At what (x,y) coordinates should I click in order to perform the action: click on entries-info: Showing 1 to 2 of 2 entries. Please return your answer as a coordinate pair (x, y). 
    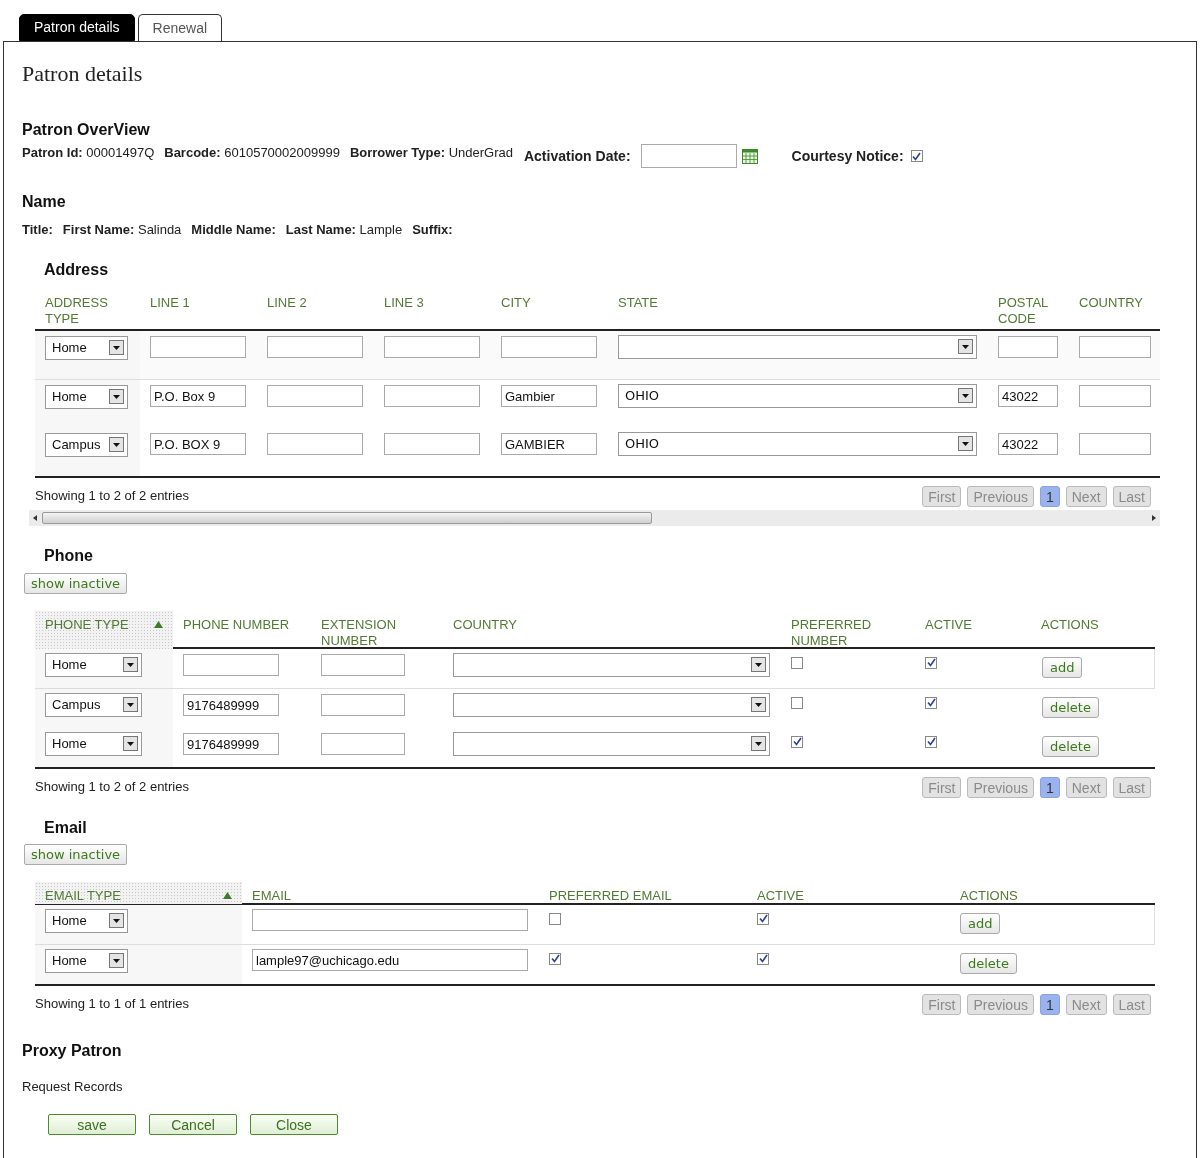
    Looking at the image, I should click on (112, 496).